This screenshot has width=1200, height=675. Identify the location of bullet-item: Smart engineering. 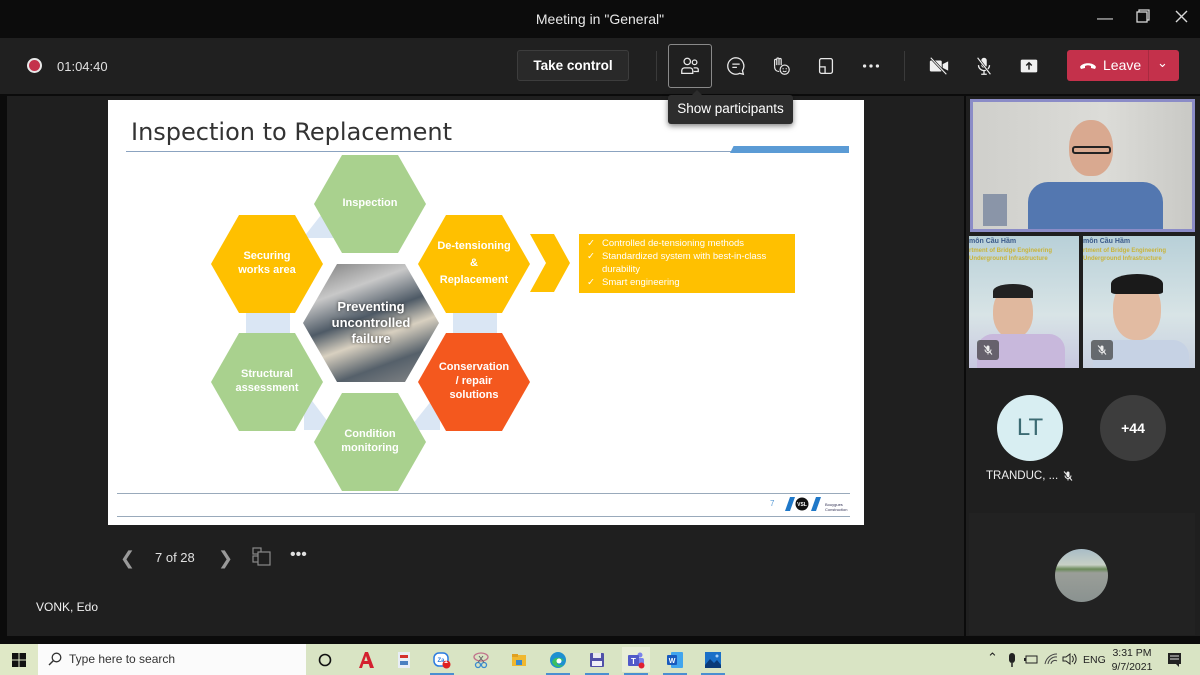
(687, 282).